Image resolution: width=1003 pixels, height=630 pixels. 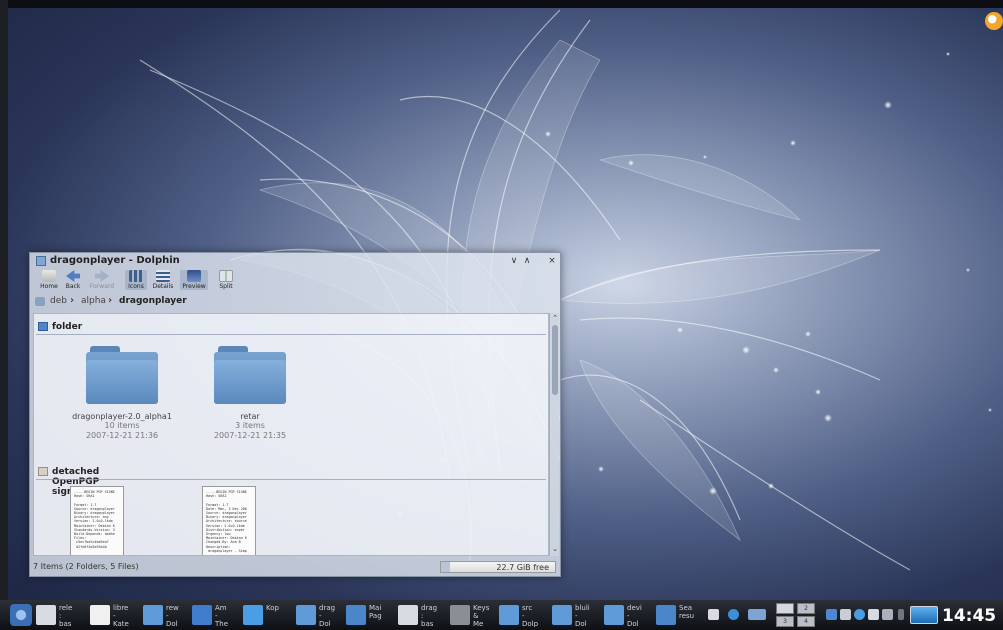 What do you see at coordinates (93, 301) in the screenshot?
I see `breadcrumb-item-alpha: alpha` at bounding box center [93, 301].